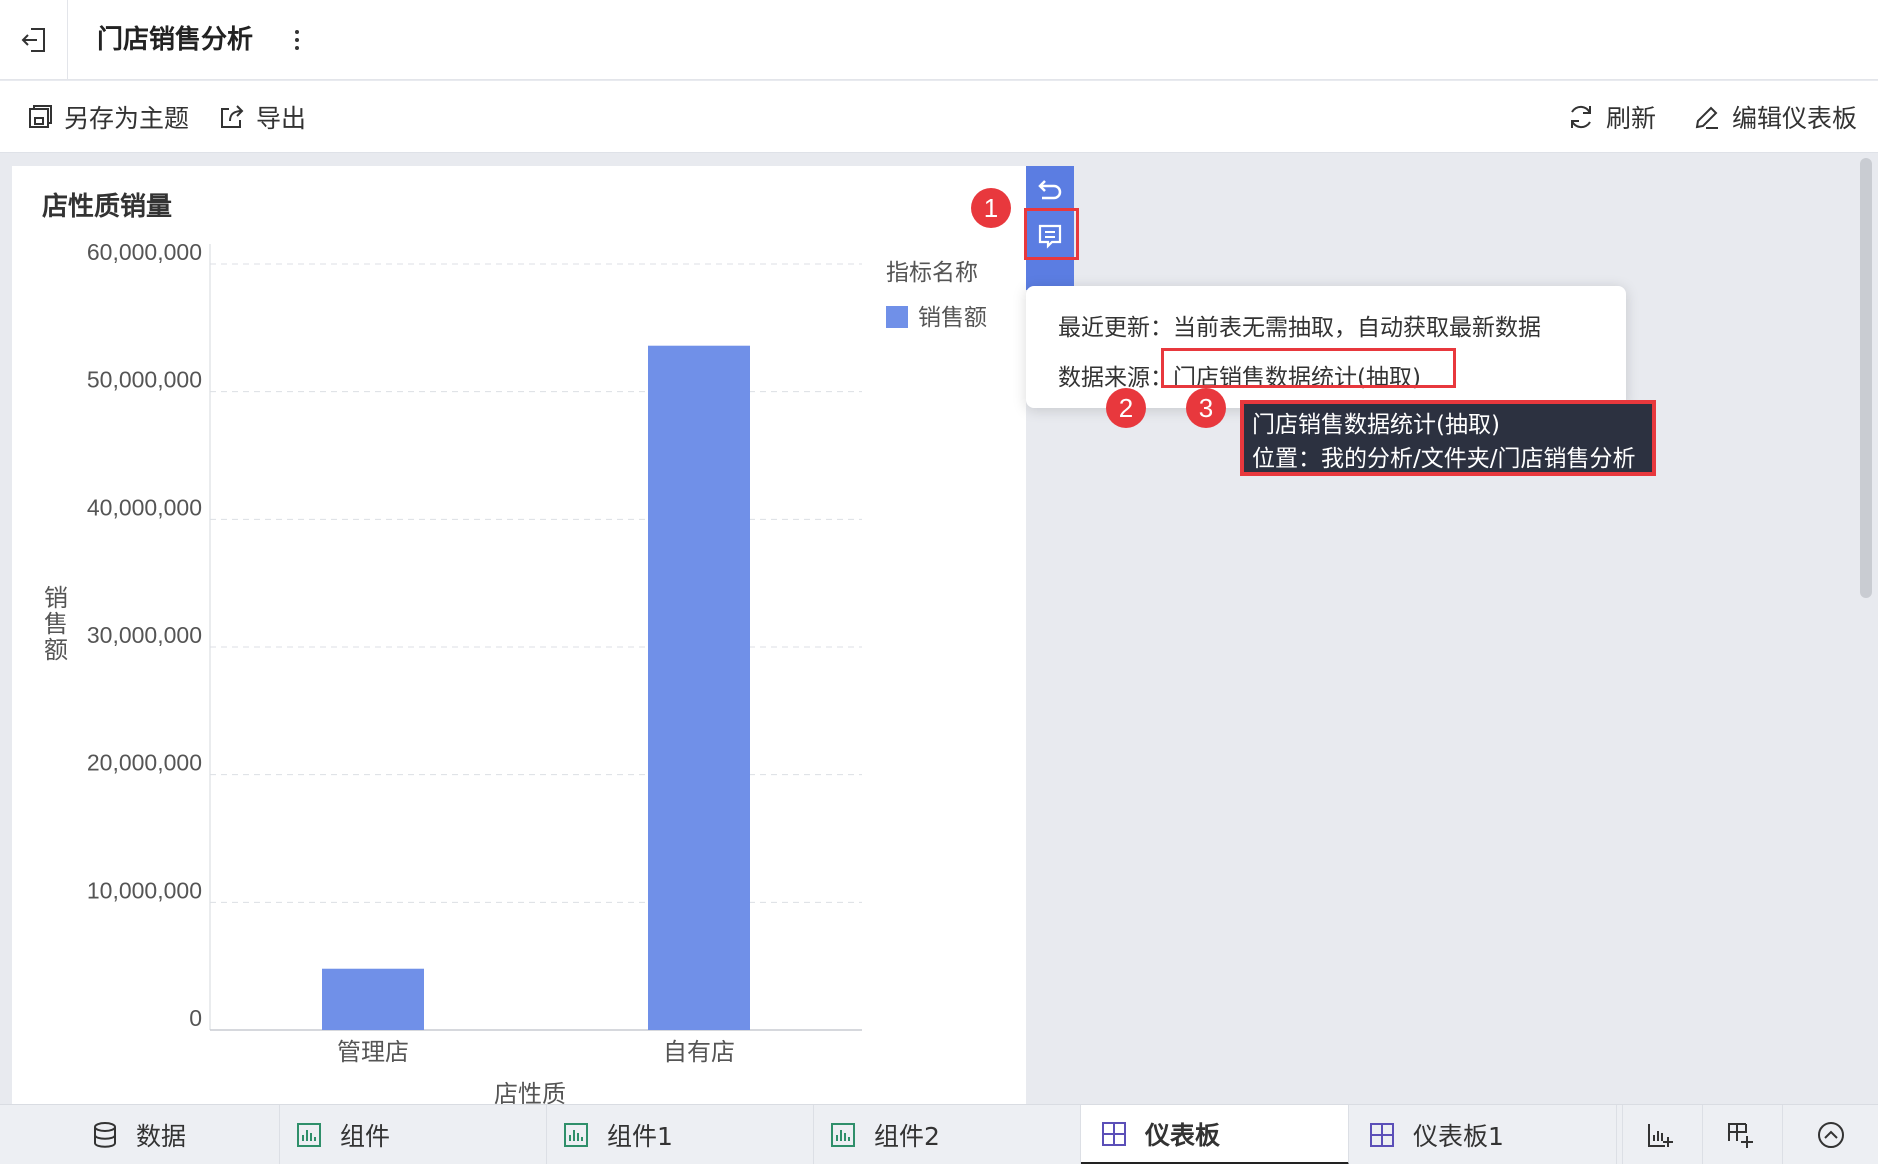  I want to click on data-source-label: 数据来源：, so click(1115, 378).